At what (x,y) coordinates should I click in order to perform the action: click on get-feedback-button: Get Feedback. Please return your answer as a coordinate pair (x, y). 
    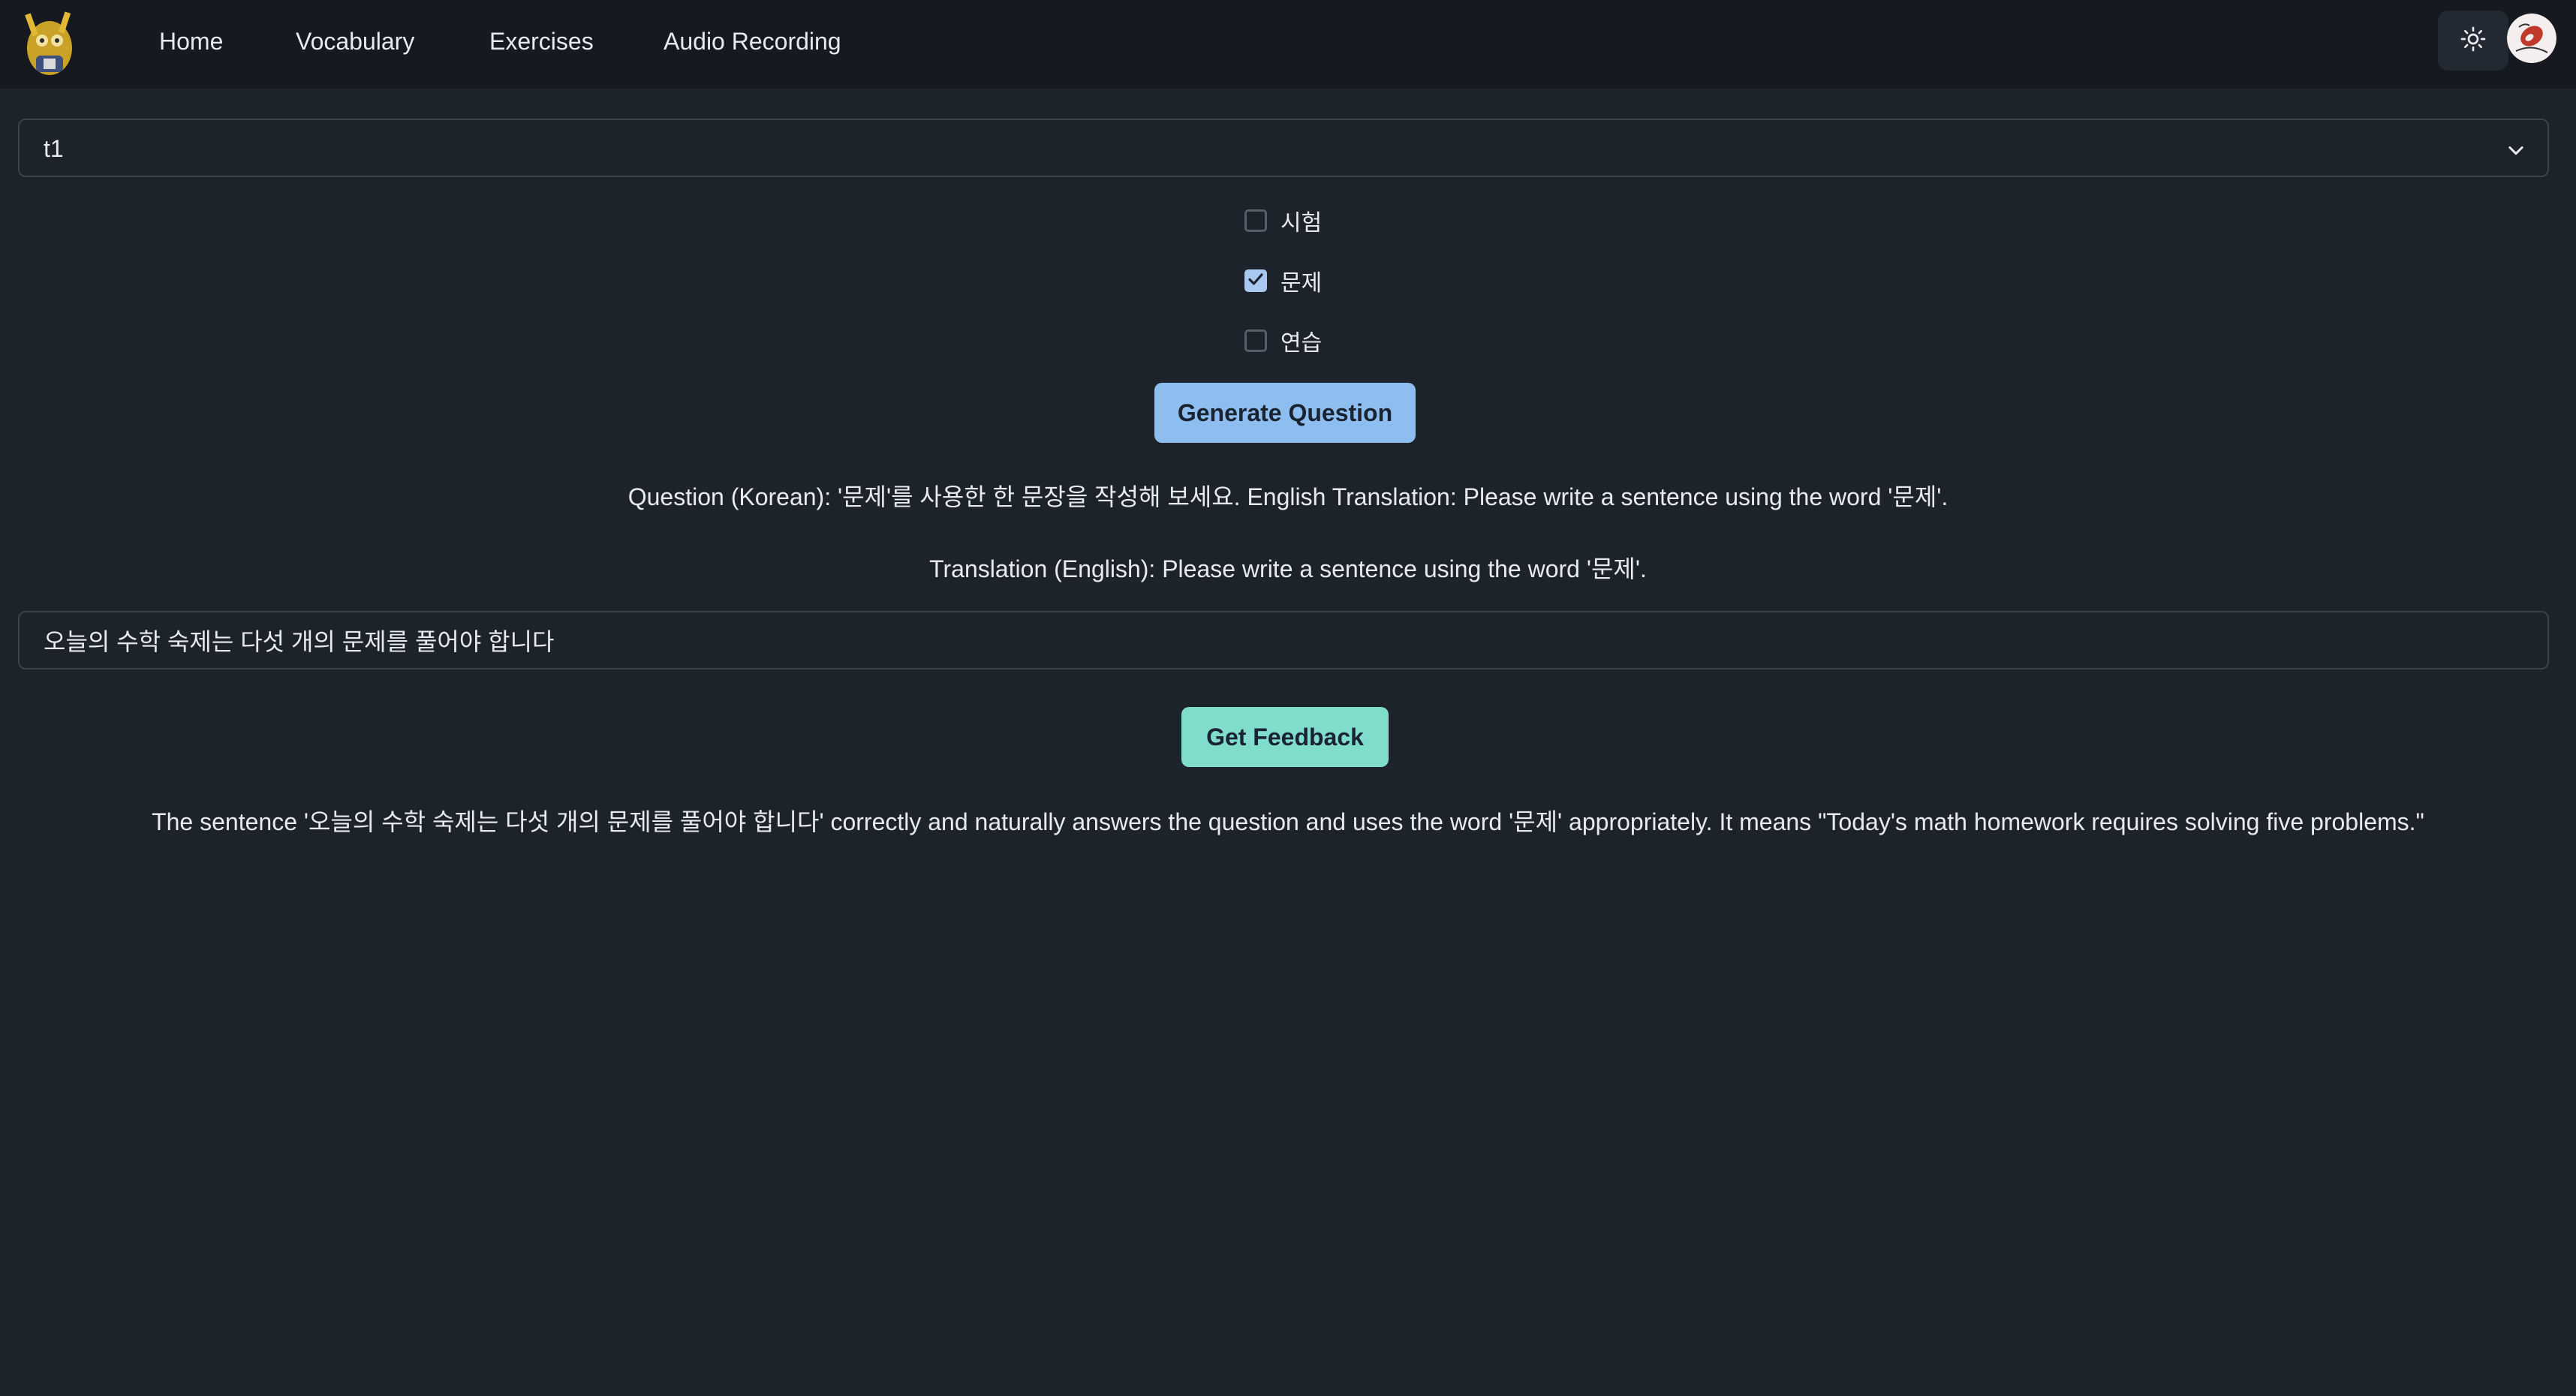
    Looking at the image, I should click on (1285, 737).